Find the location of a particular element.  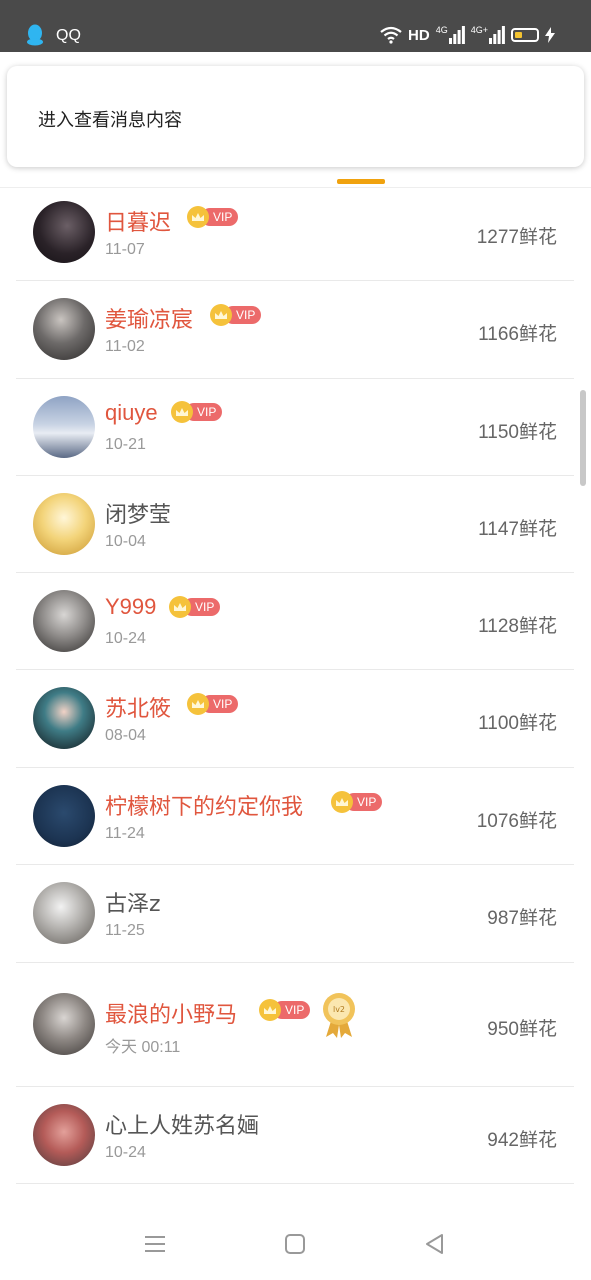

wifi-icon is located at coordinates (391, 35).